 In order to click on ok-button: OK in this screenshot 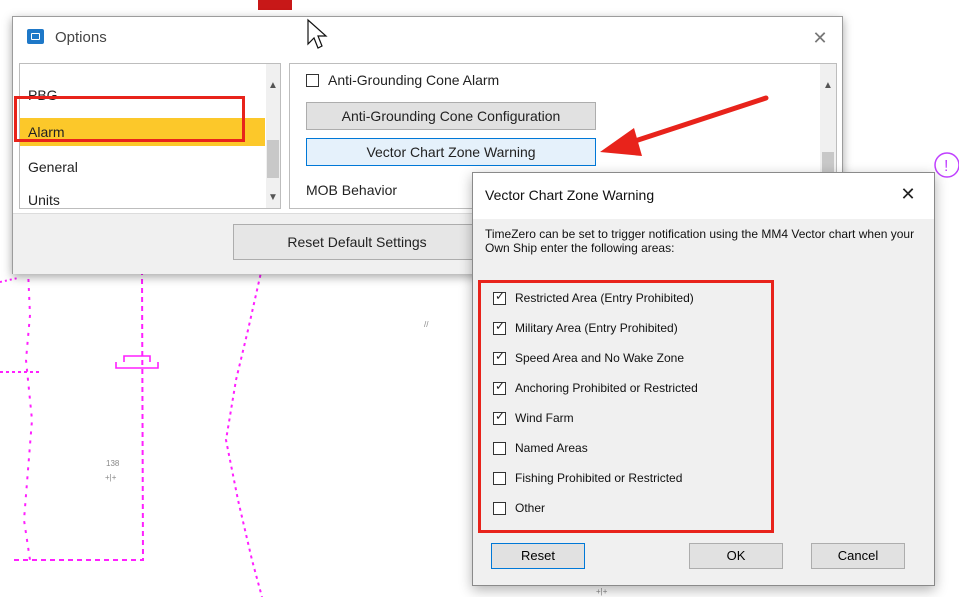, I will do `click(736, 556)`.